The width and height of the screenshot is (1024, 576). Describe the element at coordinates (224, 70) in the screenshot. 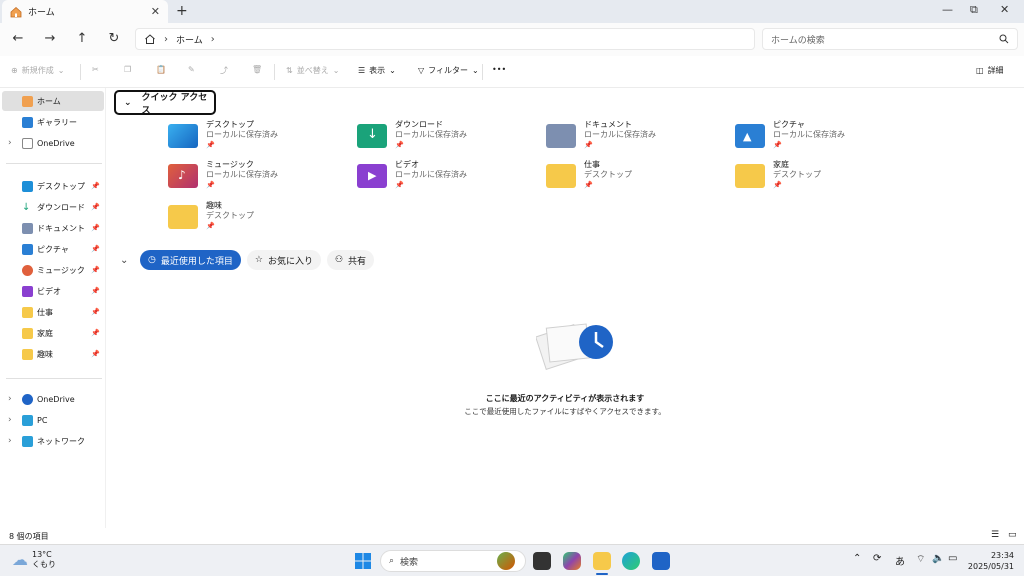

I see `share-icon: ⤴` at that location.